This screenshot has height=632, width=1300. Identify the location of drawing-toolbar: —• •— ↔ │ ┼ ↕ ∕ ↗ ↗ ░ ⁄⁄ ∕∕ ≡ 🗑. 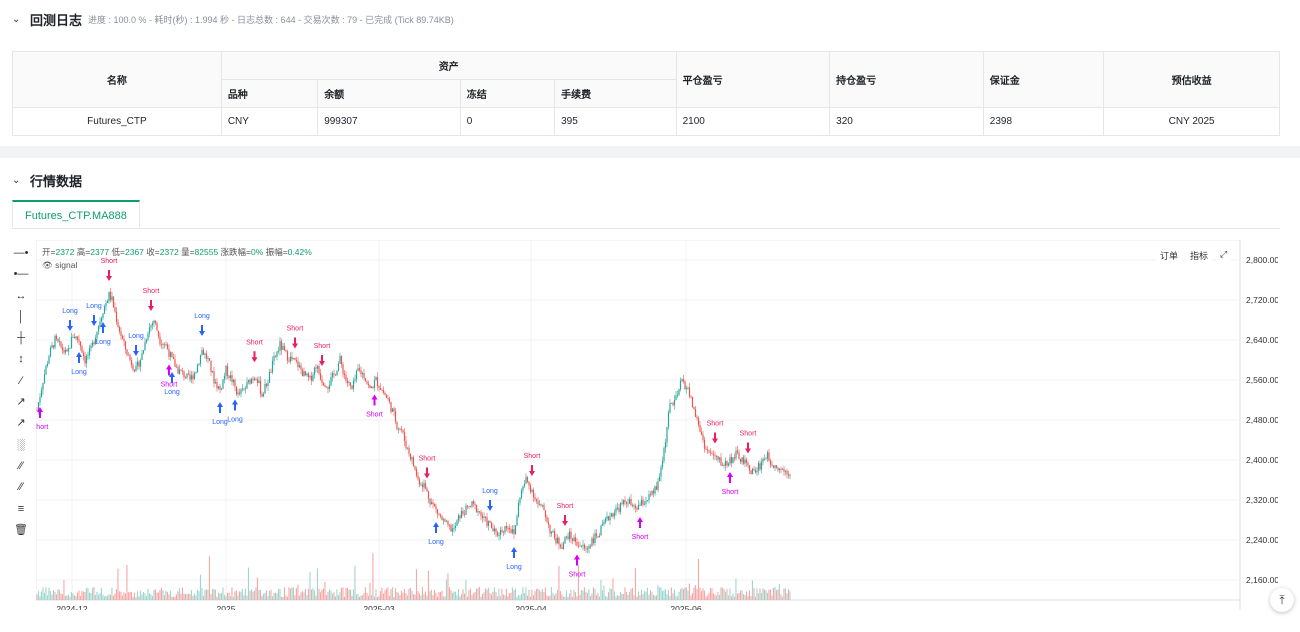
(23, 393).